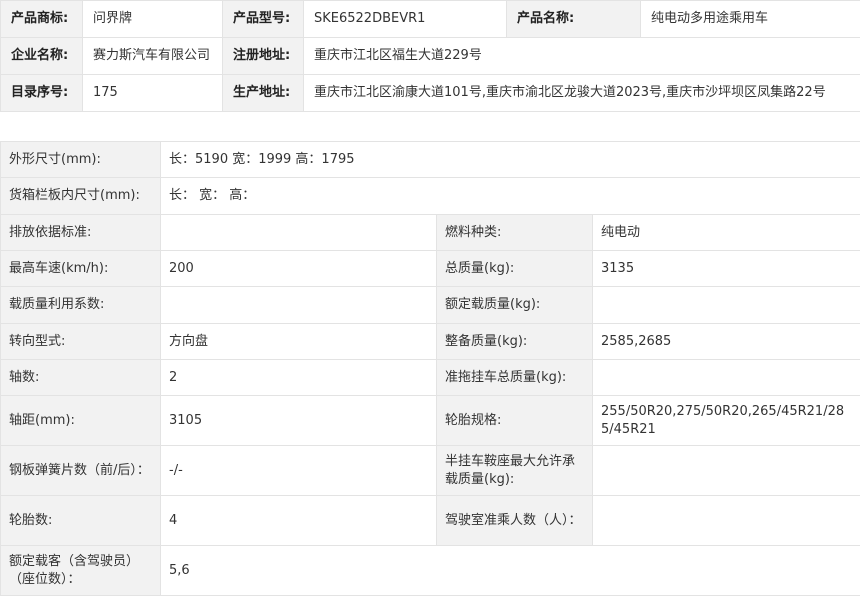 This screenshot has height=597, width=860. I want to click on steering-type-value: 方向盘, so click(298, 341).